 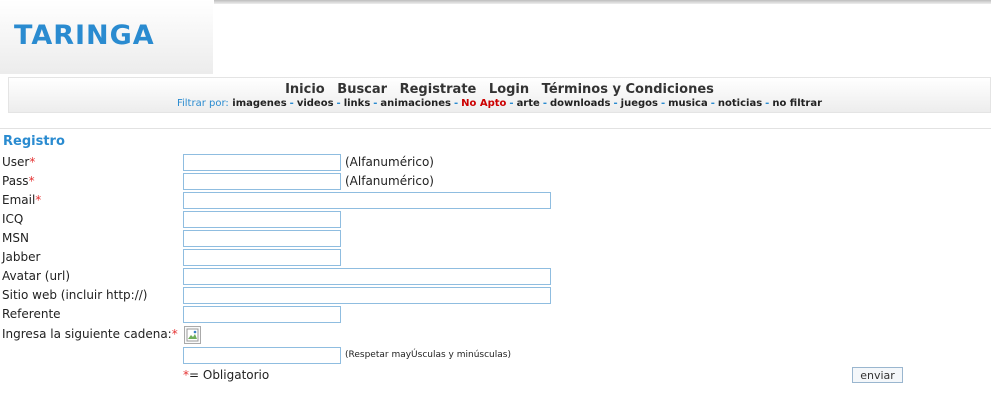 What do you see at coordinates (226, 375) in the screenshot?
I see `required-note: *= Obligatorio` at bounding box center [226, 375].